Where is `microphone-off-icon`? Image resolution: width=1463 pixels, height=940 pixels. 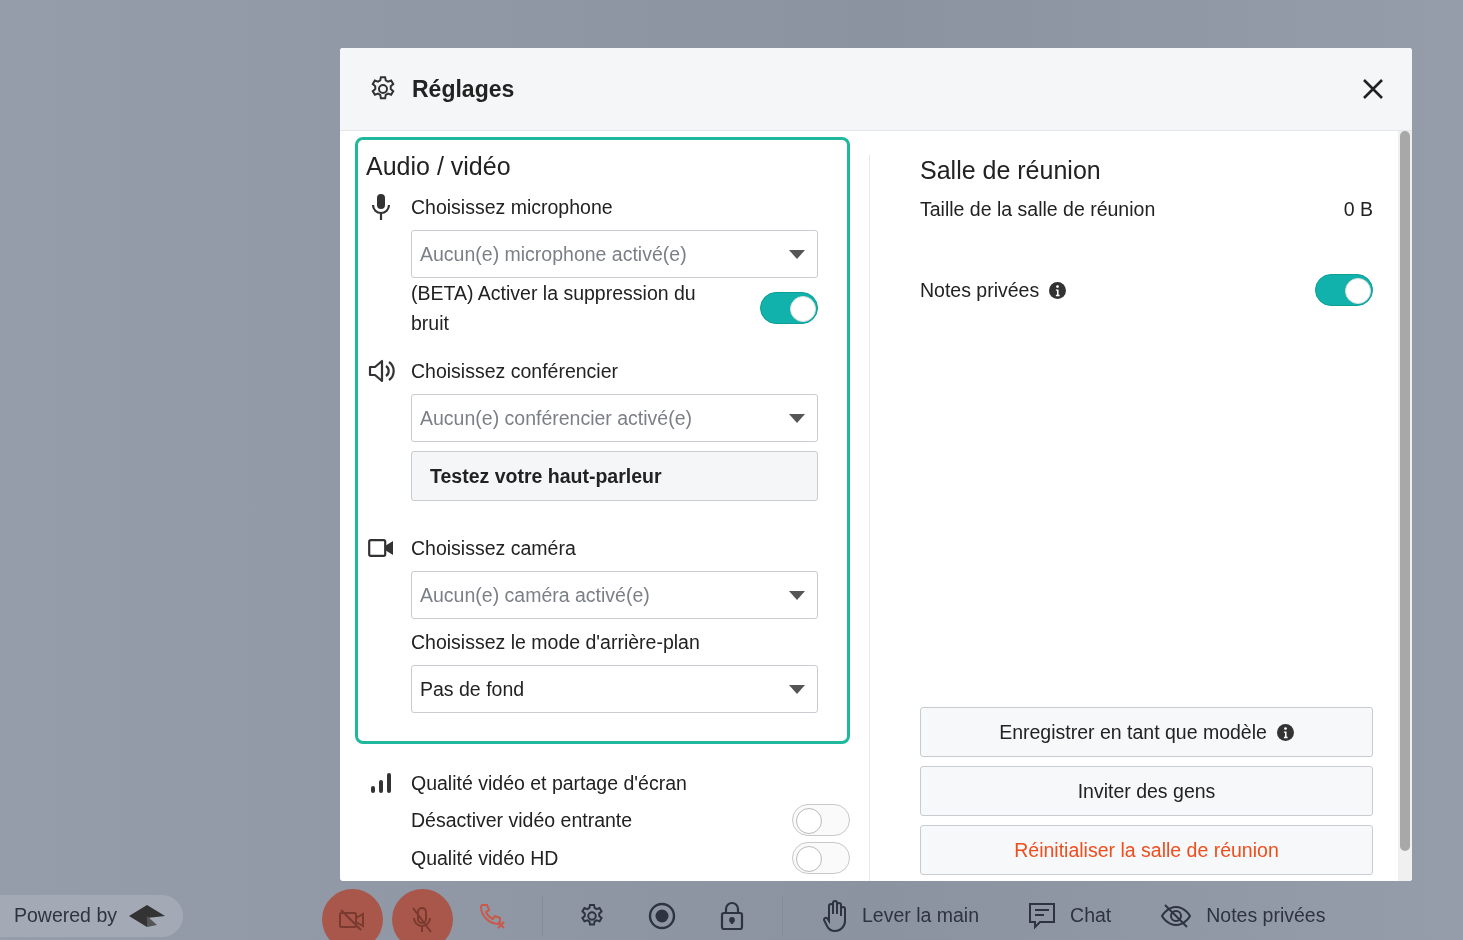 microphone-off-icon is located at coordinates (422, 919).